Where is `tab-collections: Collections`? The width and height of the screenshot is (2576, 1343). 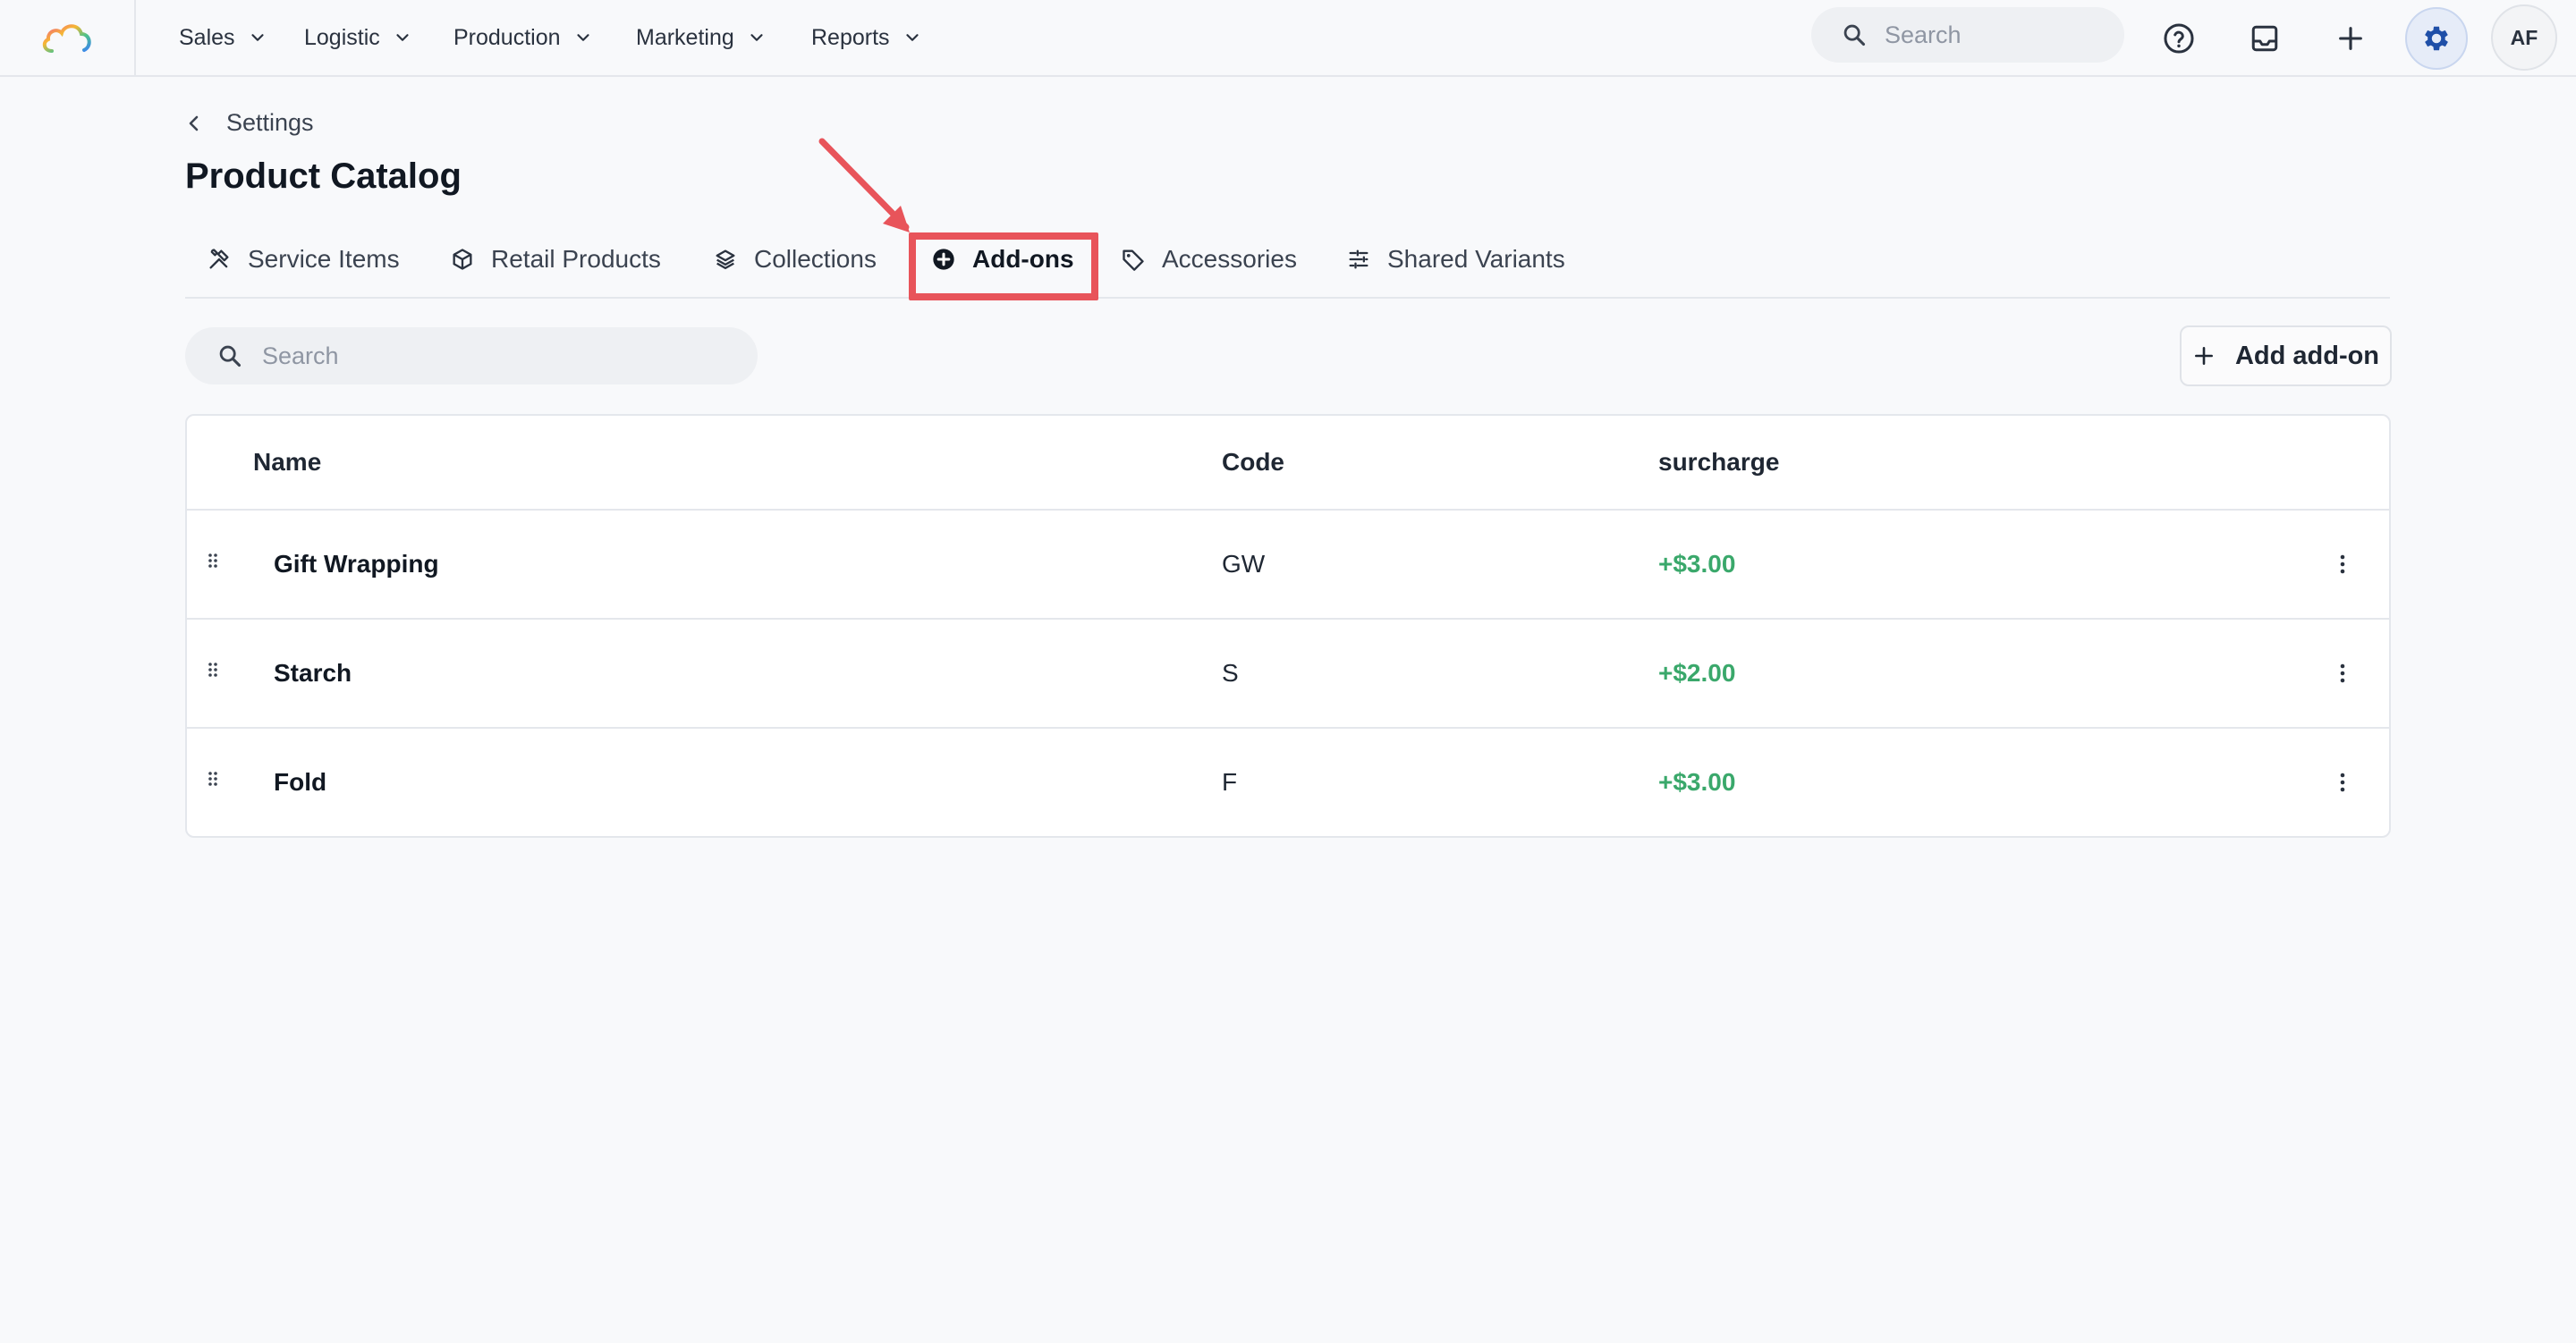
tab-collections: Collections is located at coordinates (795, 260).